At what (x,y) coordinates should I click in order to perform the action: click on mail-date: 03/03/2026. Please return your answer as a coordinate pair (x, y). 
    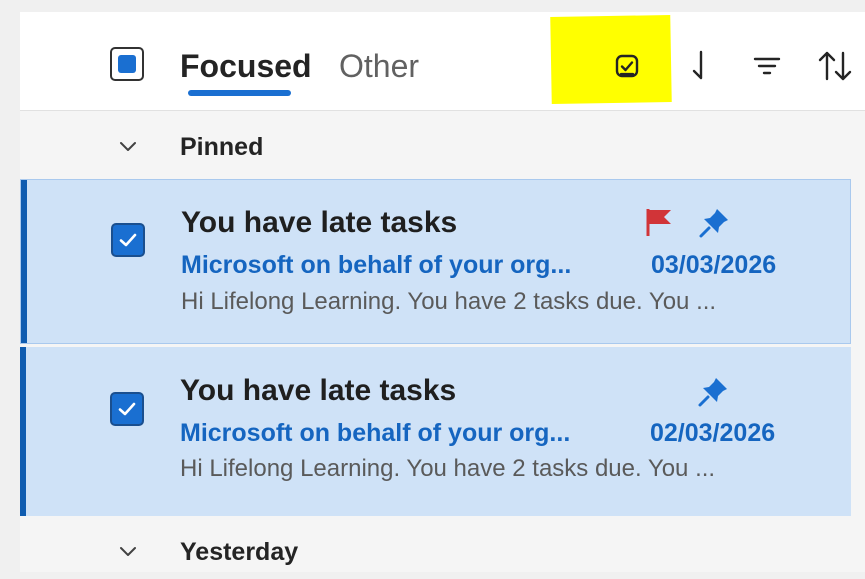
    Looking at the image, I should click on (714, 265).